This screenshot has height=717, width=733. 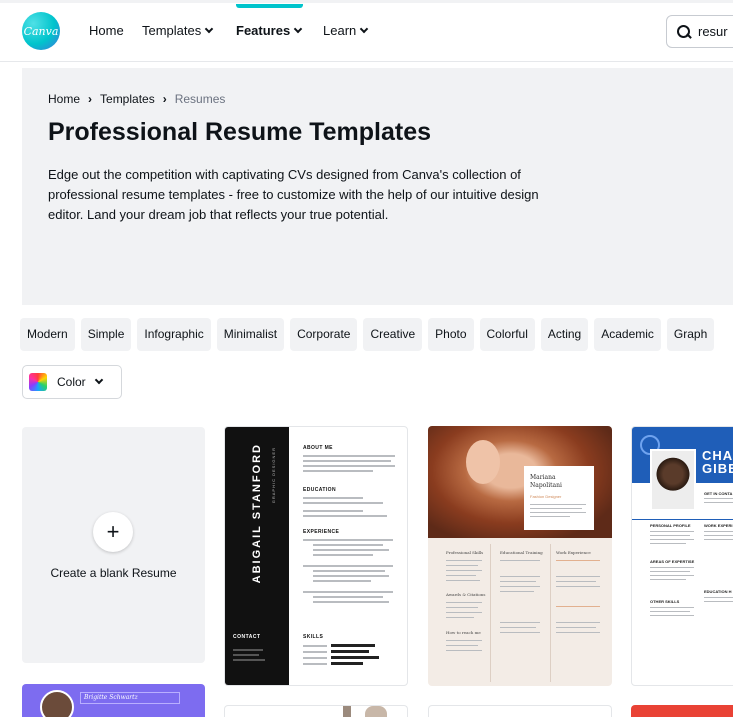 I want to click on nav-learn: Learn, so click(x=346, y=30).